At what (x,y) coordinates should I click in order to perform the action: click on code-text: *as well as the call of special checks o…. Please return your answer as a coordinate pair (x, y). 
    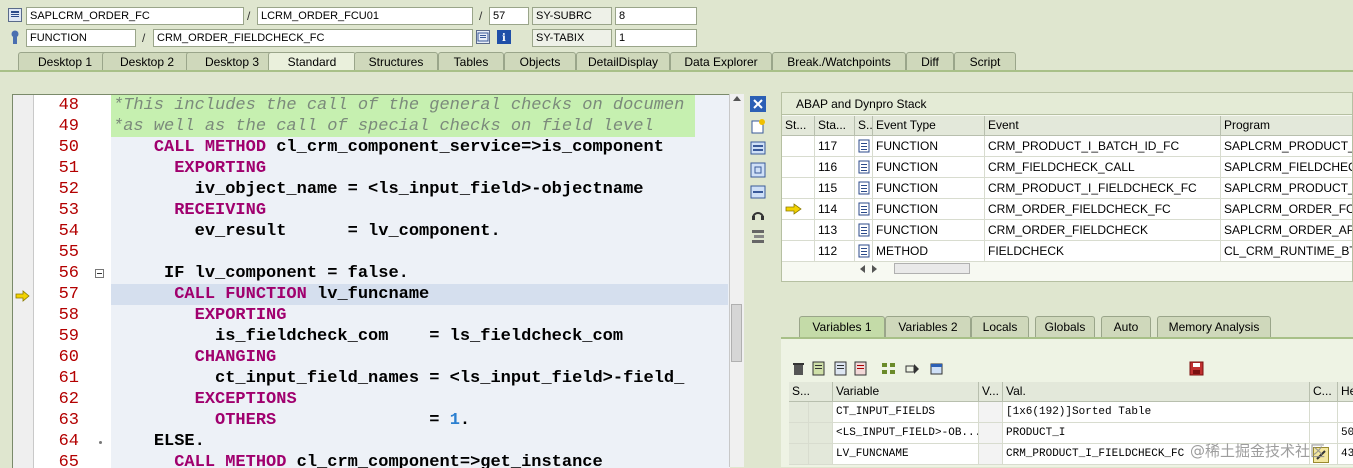
    Looking at the image, I should click on (383, 126).